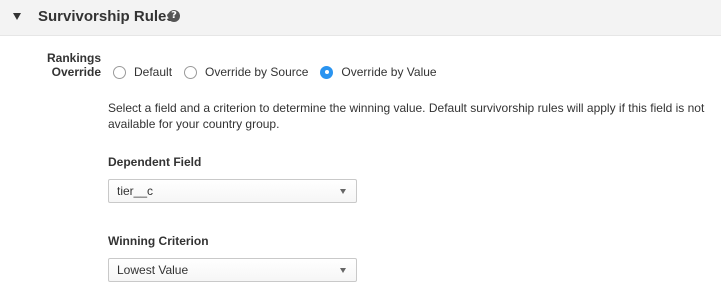  I want to click on radio-default, so click(119, 72).